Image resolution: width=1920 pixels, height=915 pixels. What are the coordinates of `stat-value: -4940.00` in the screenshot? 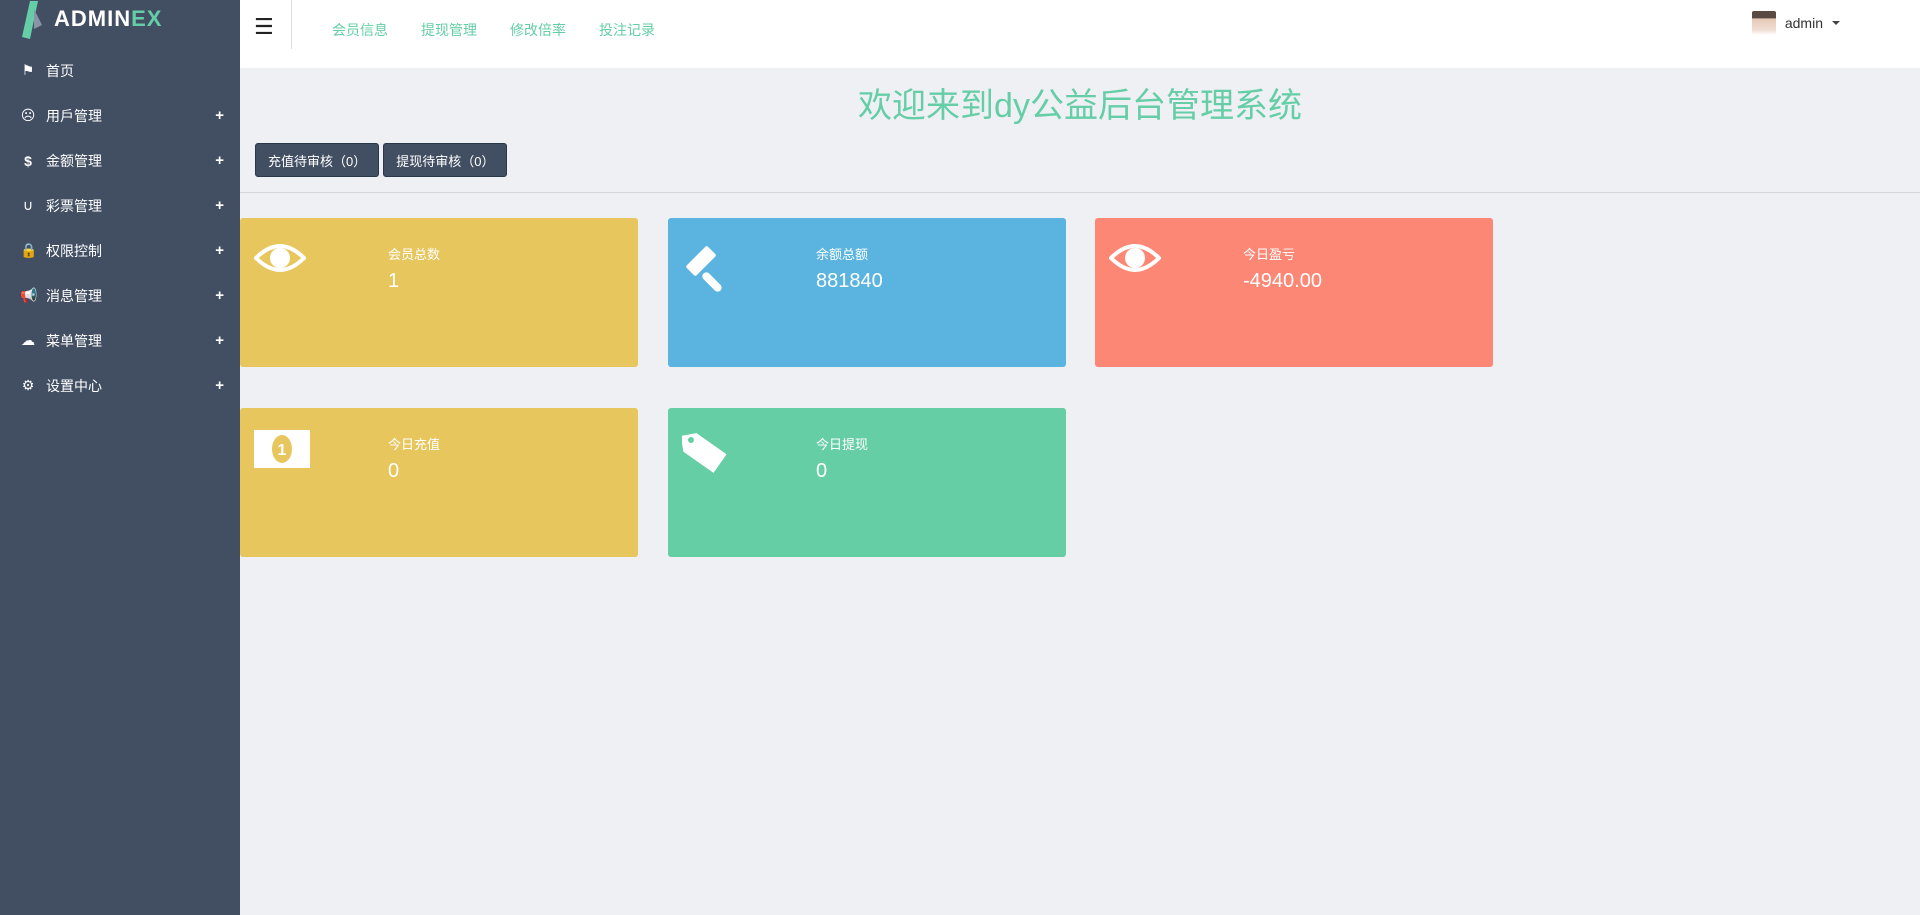 It's located at (1282, 281).